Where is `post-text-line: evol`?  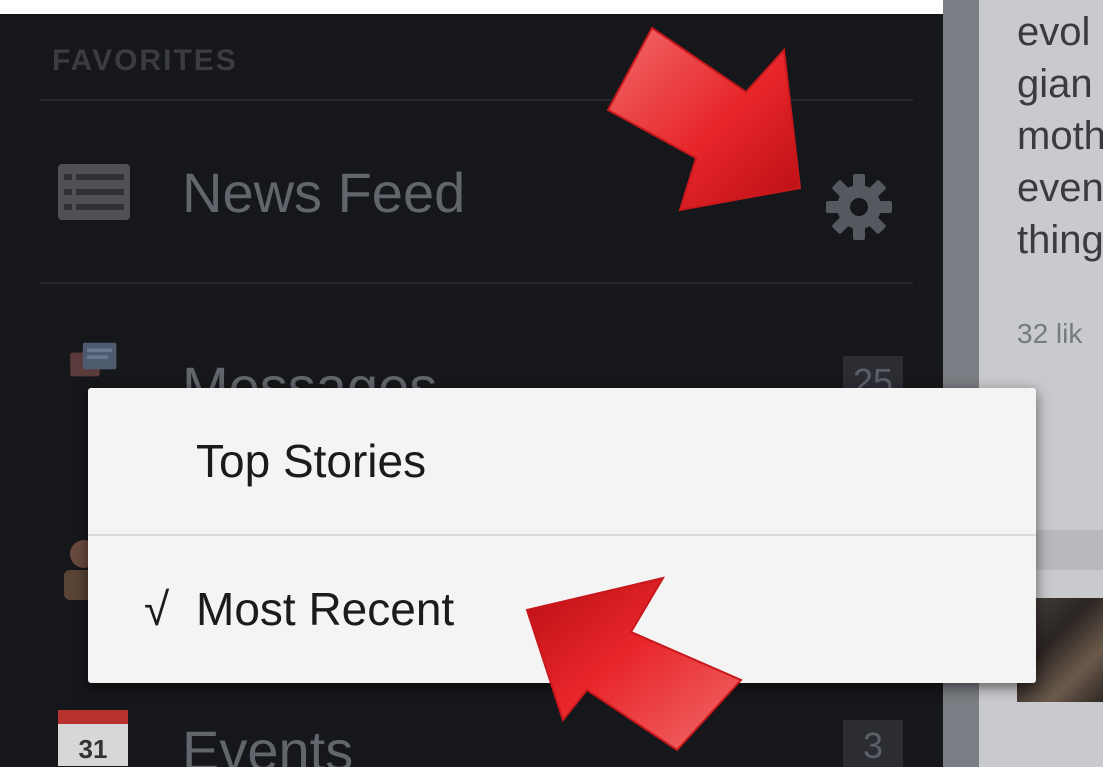
post-text-line: evol is located at coordinates (1054, 32).